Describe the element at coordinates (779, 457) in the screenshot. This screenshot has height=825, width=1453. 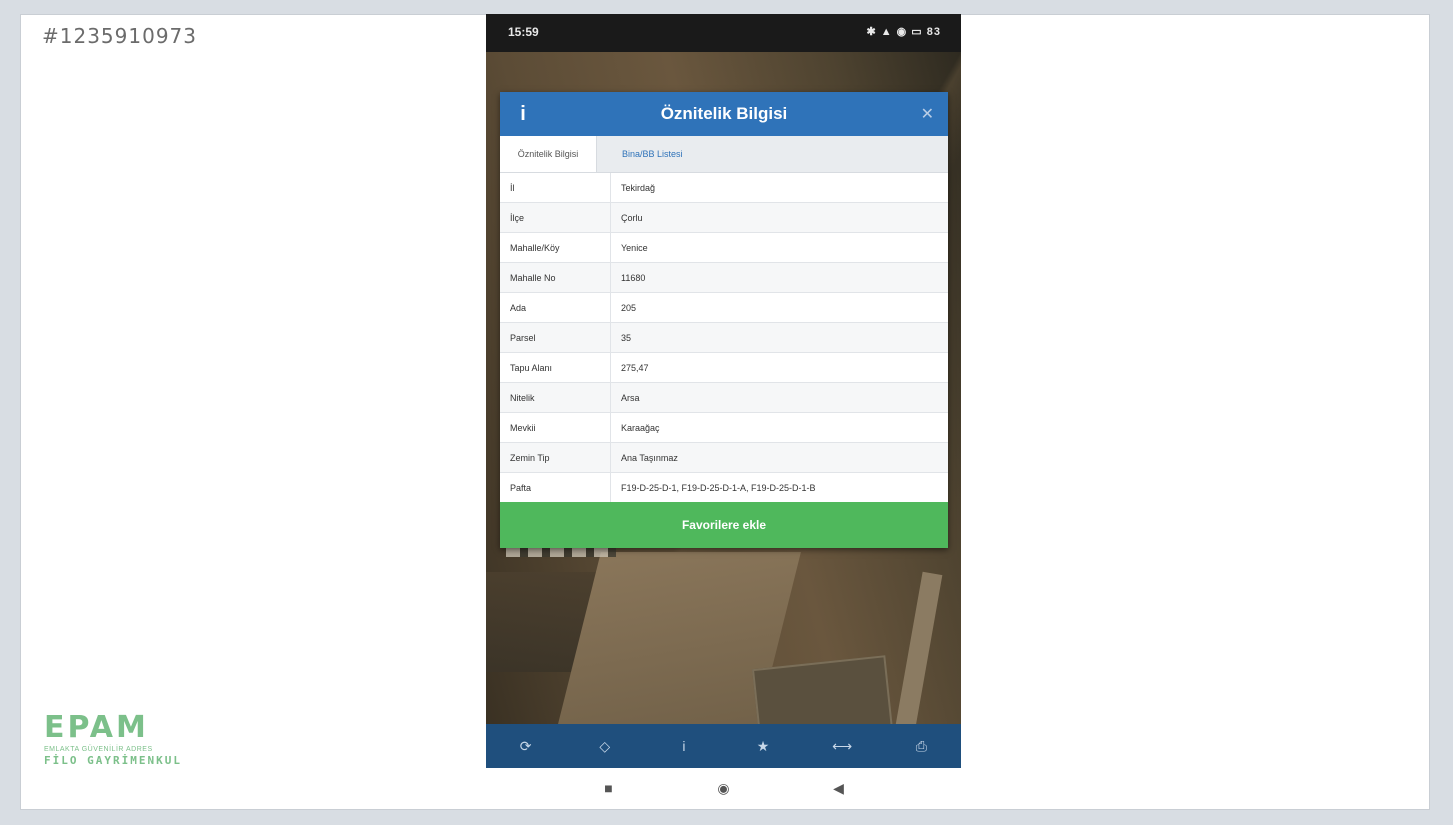
I see `attribute-value: Ana Taşınmaz` at that location.